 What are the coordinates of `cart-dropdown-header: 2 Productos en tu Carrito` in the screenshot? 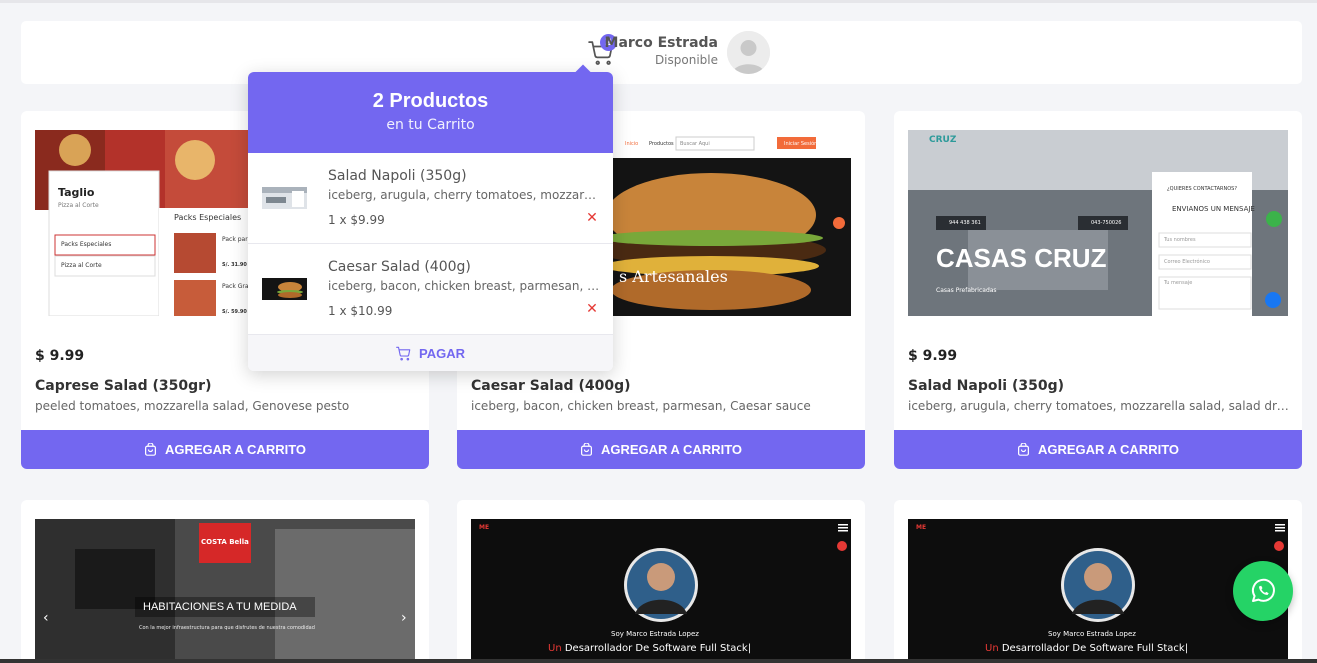 It's located at (430, 112).